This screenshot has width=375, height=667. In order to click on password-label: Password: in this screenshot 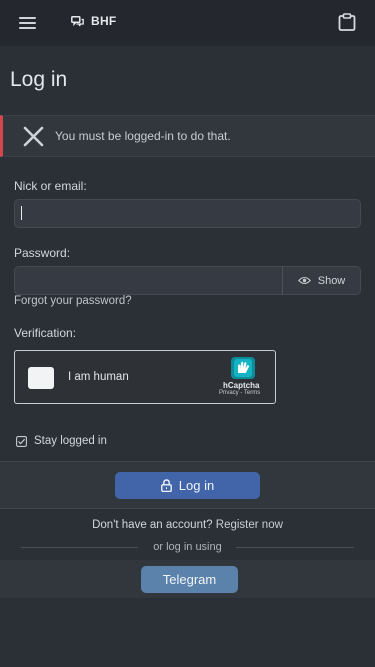, I will do `click(42, 253)`.